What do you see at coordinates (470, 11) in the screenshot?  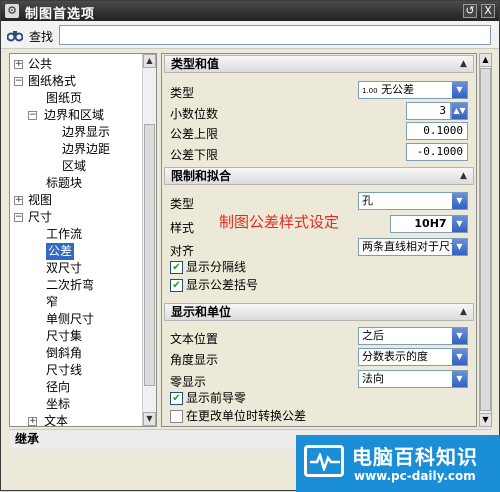 I see `restore-icon: ↺` at bounding box center [470, 11].